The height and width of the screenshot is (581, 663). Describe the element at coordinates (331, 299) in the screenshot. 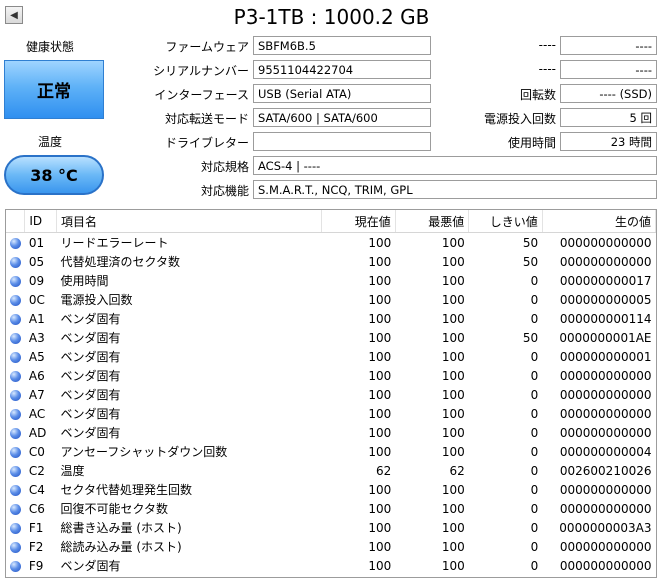

I see `table-row: 0C 電源投入回数 100 100 0 000000000005` at that location.